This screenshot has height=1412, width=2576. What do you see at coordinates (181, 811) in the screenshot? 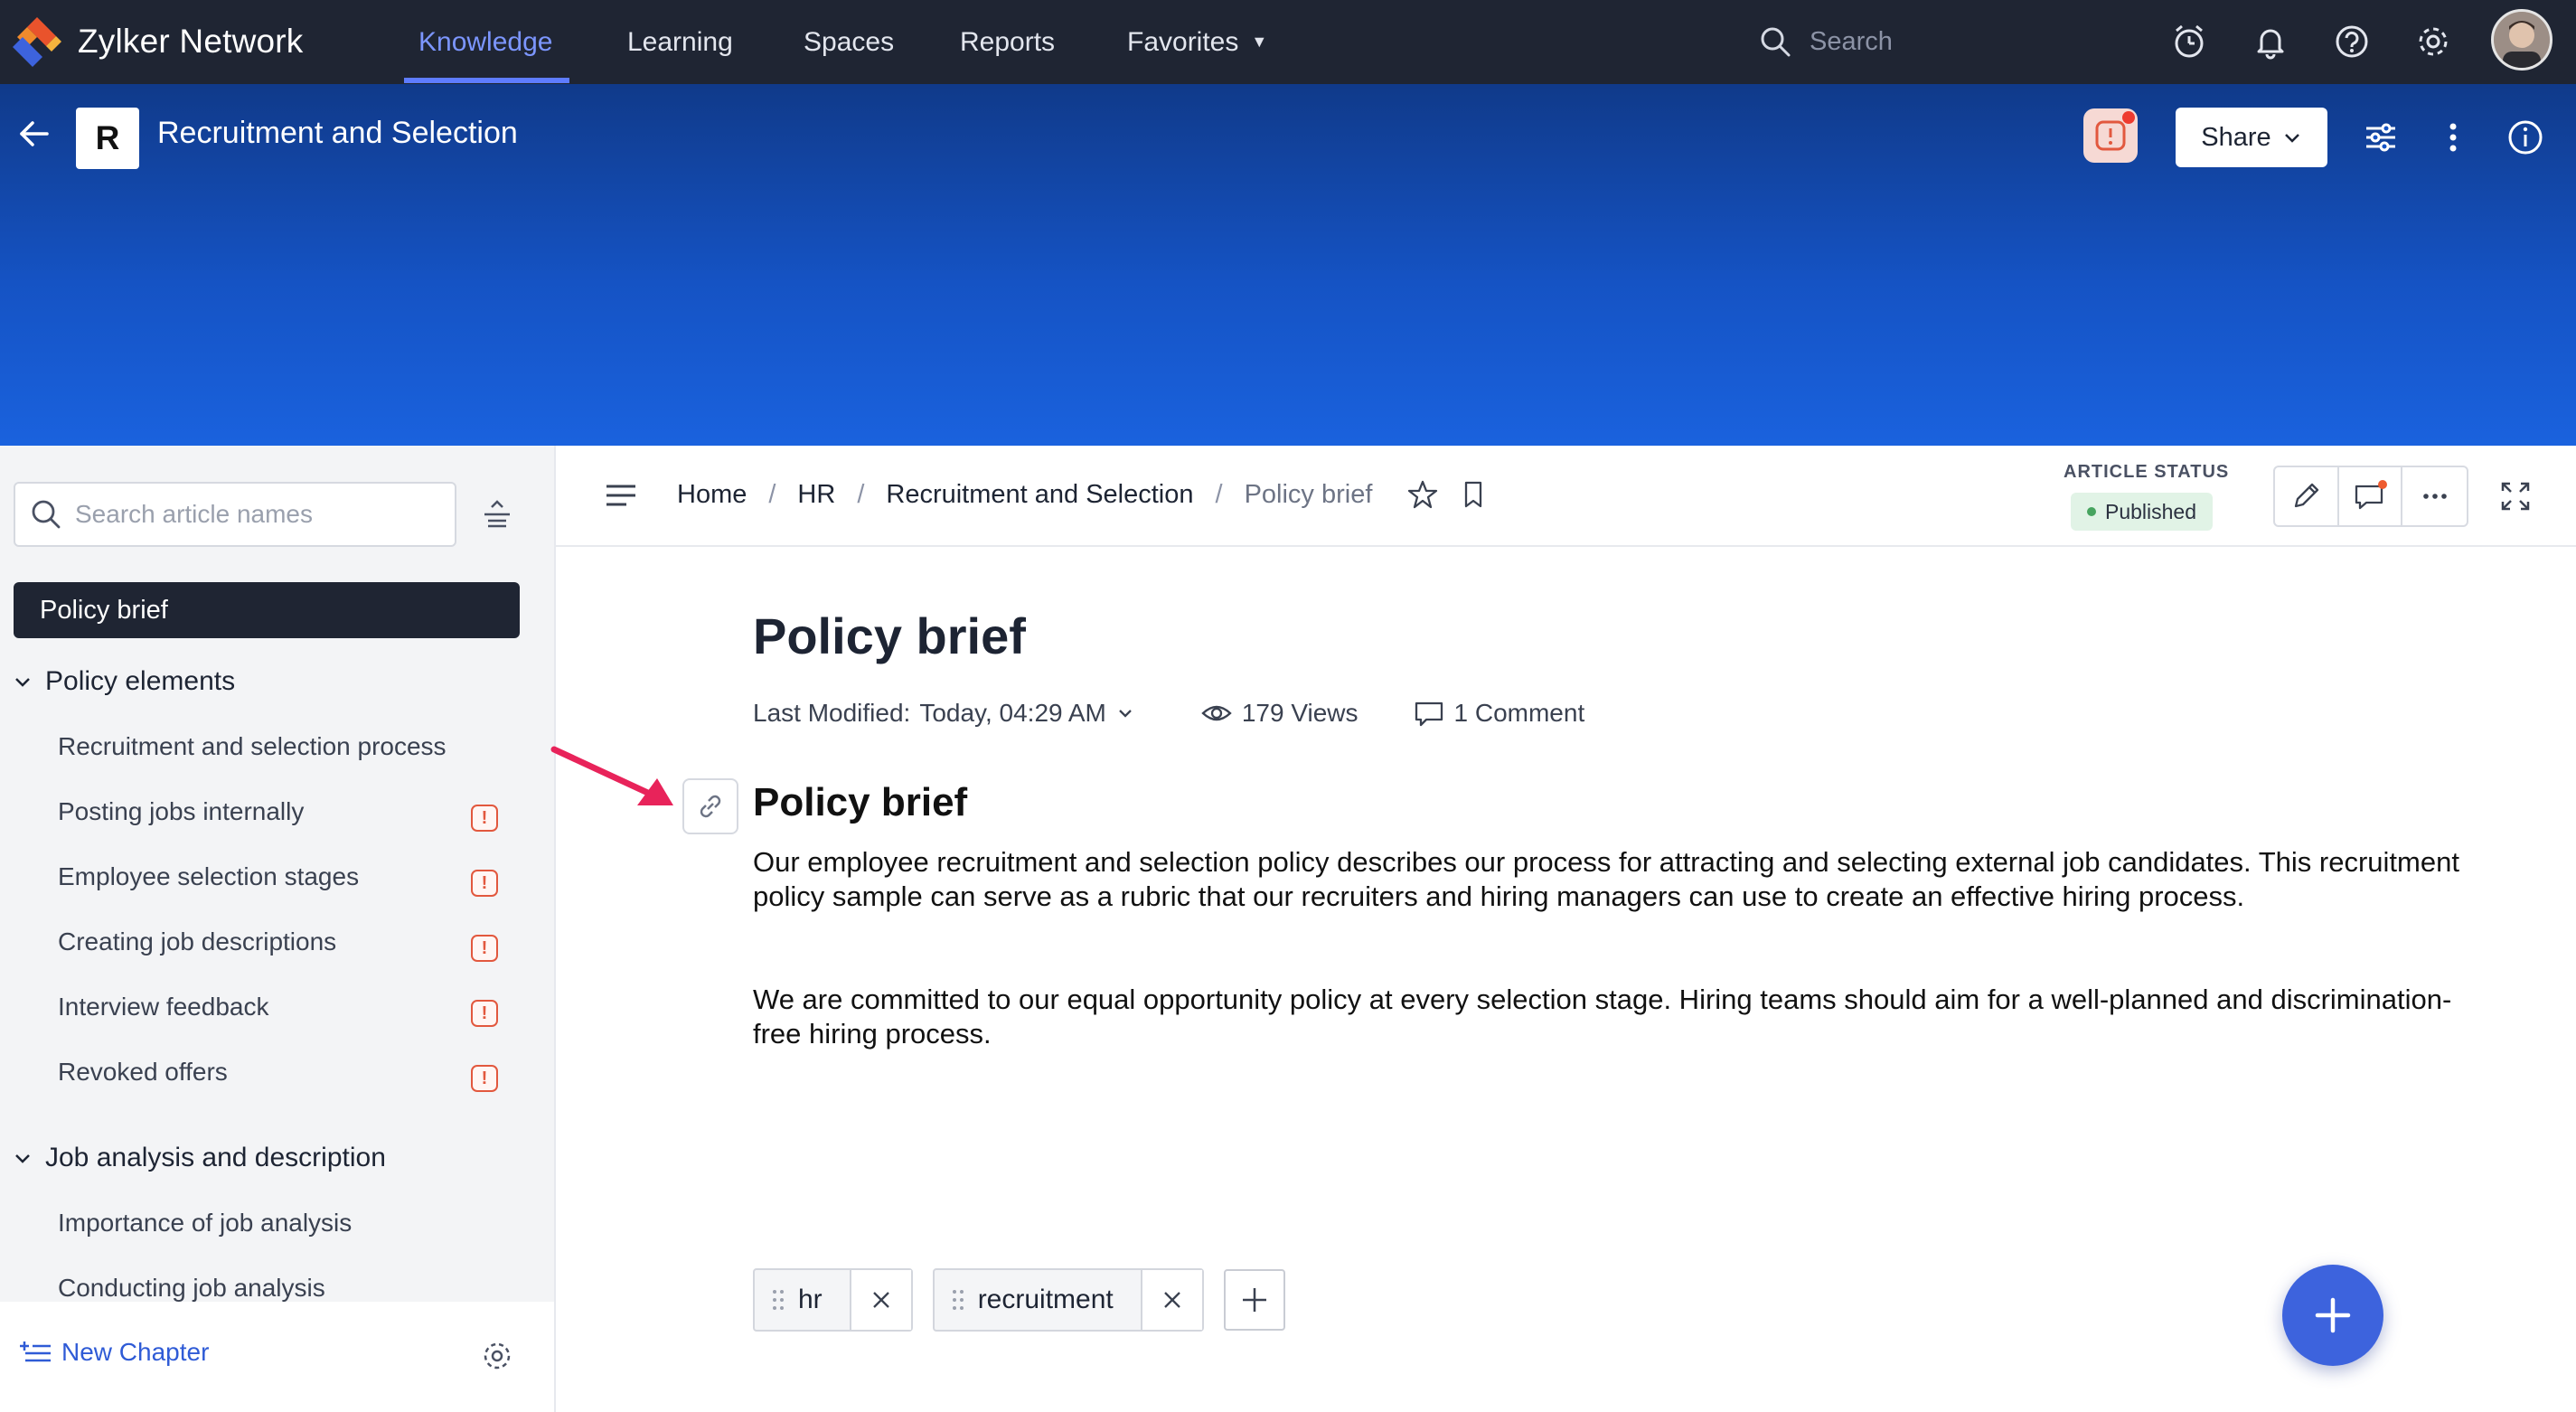
I see `sidebar-item-posting-jobs-internally: Posting jobs internally` at bounding box center [181, 811].